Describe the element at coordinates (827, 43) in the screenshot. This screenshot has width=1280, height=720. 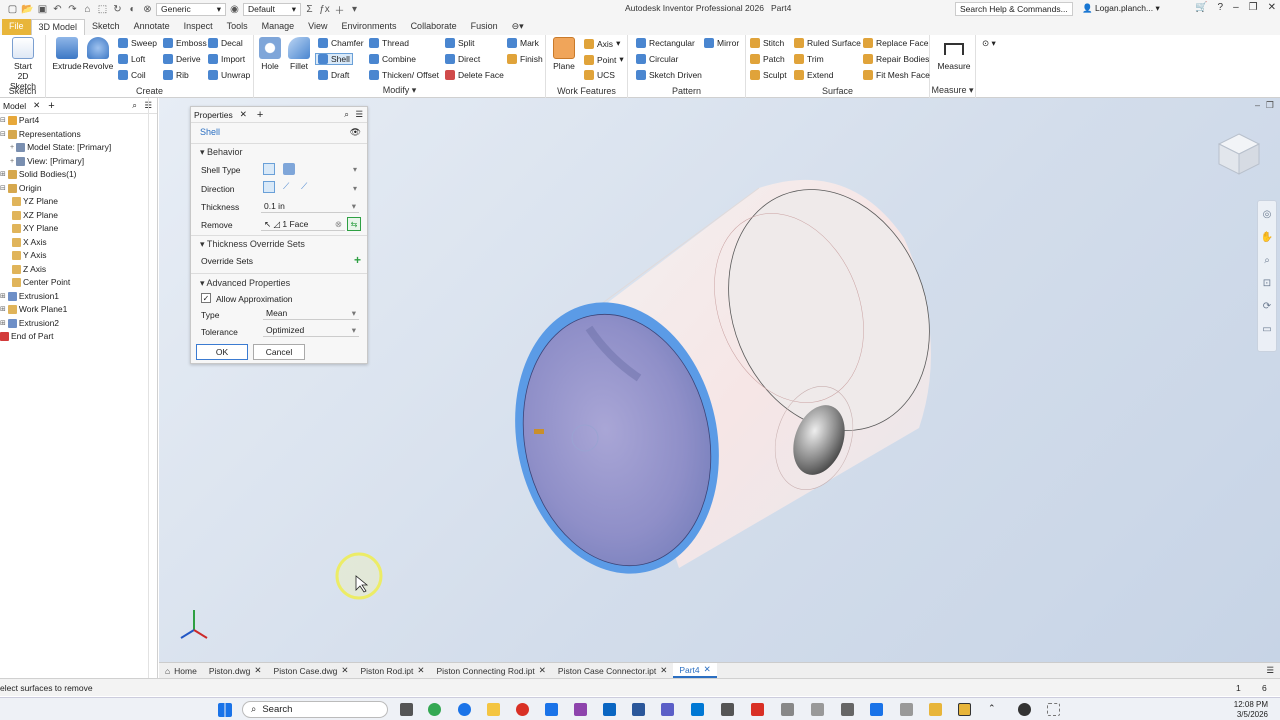
I see `ruled-surface-button: Ruled Surface` at that location.